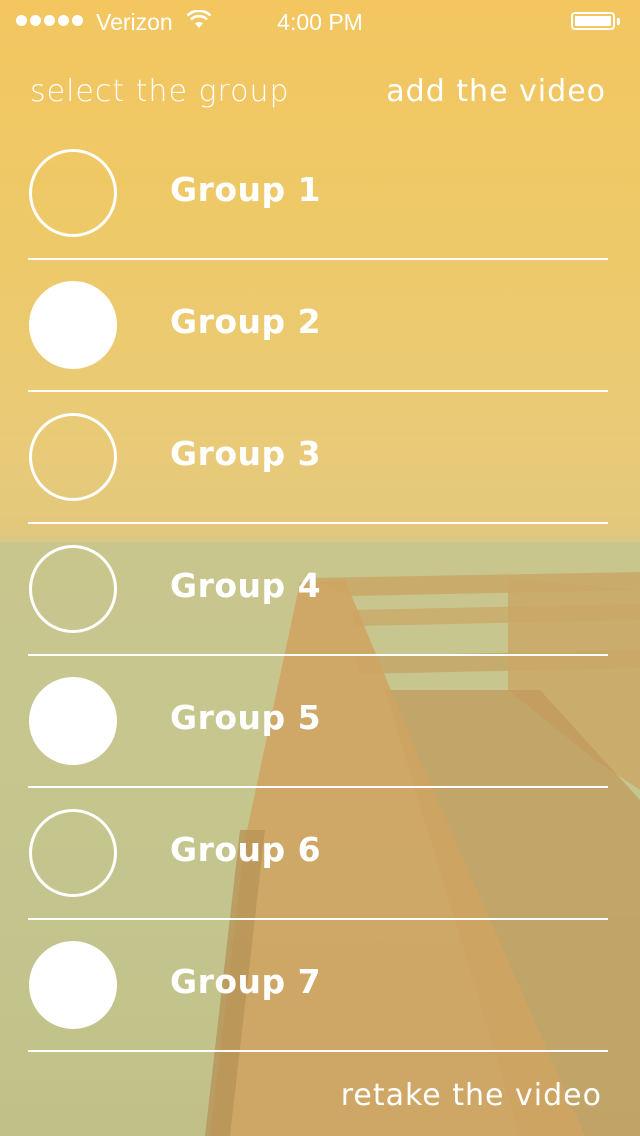  What do you see at coordinates (471, 1095) in the screenshot?
I see `retake-video-button: retake the video` at bounding box center [471, 1095].